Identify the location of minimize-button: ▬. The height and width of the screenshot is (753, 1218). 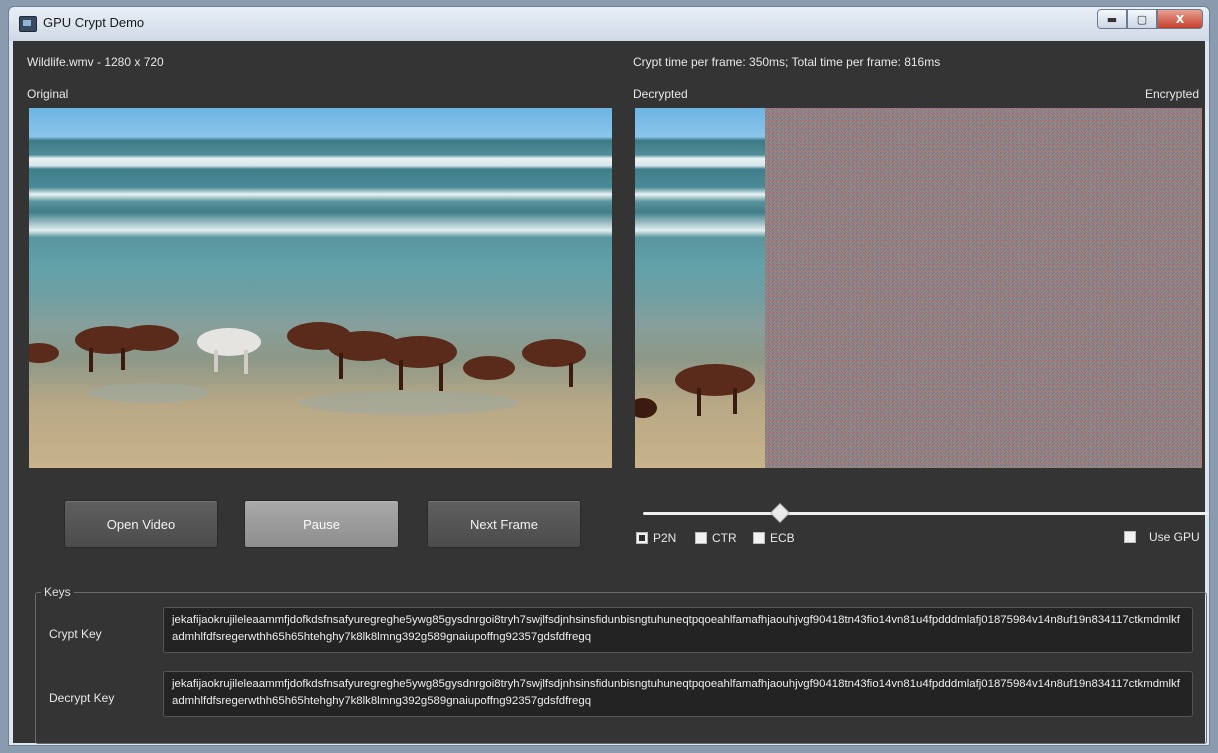
(1112, 19).